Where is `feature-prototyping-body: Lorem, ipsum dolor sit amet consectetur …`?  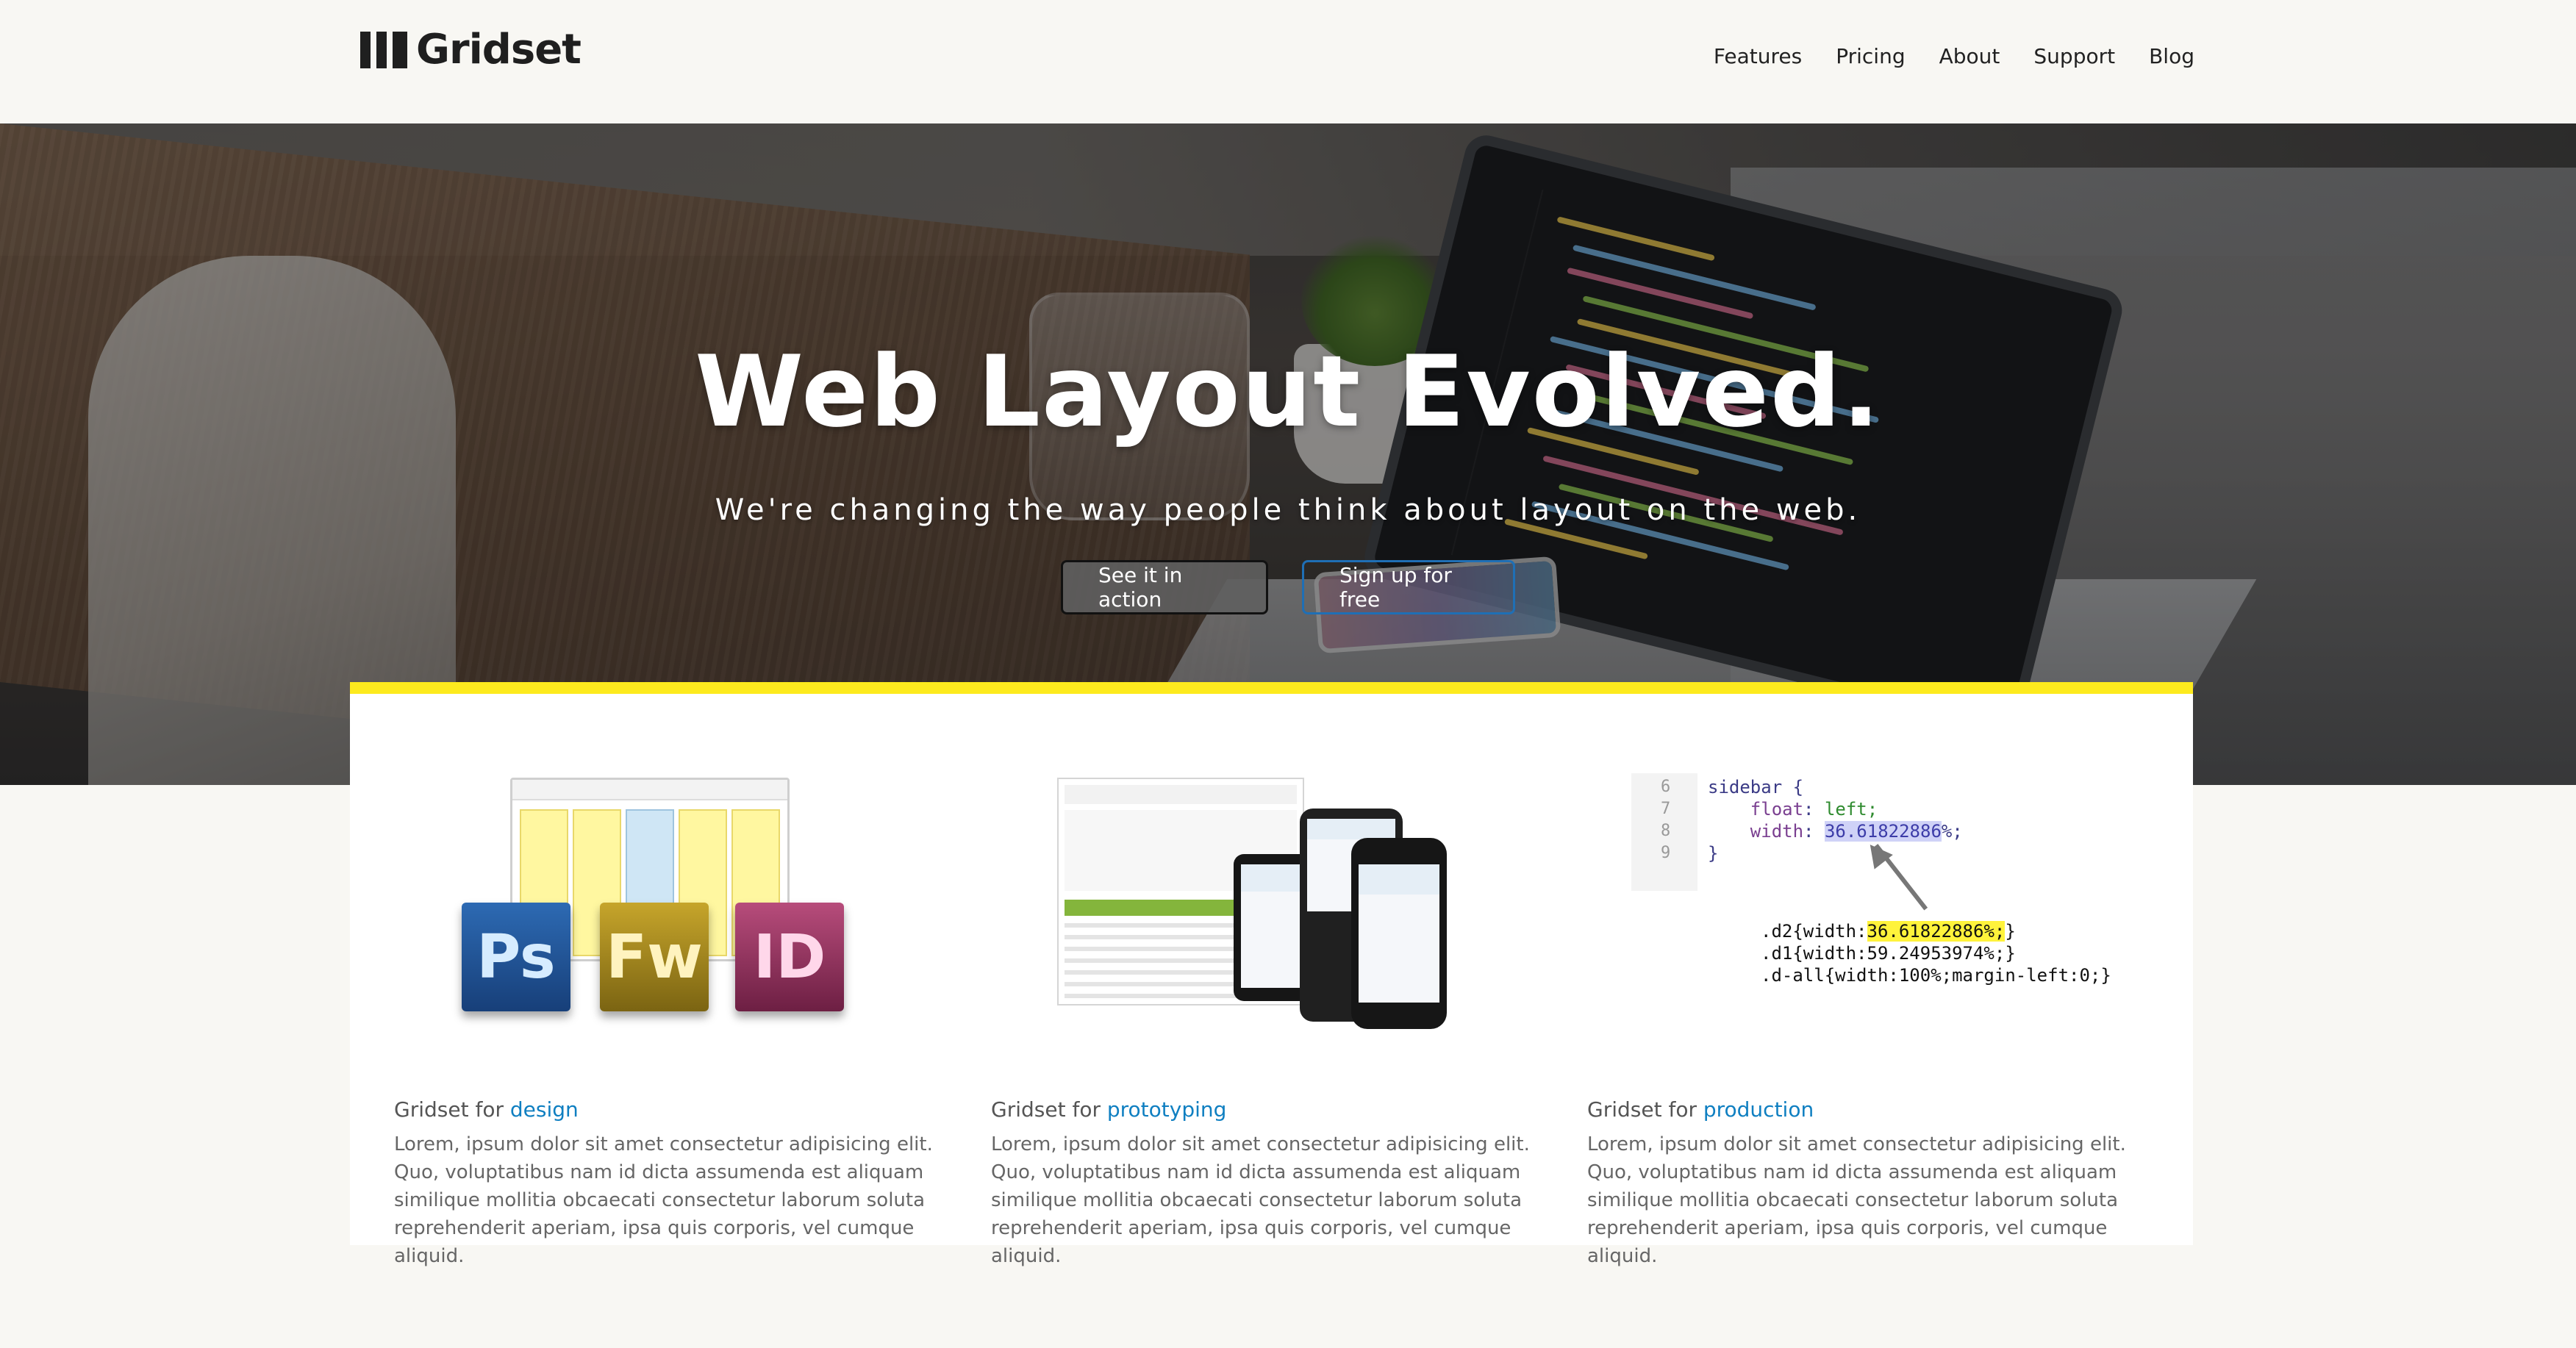
feature-prototyping-body: Lorem, ipsum dolor sit amet consectetur … is located at coordinates (1260, 1200).